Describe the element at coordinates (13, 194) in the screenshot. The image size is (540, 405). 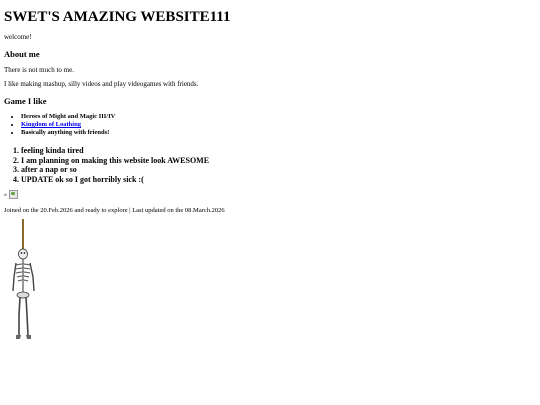
I see `broken-image-icon` at that location.